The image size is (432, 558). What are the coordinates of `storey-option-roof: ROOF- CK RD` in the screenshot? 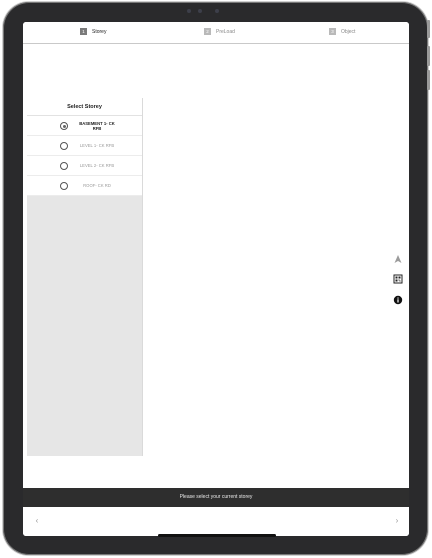 It's located at (84, 186).